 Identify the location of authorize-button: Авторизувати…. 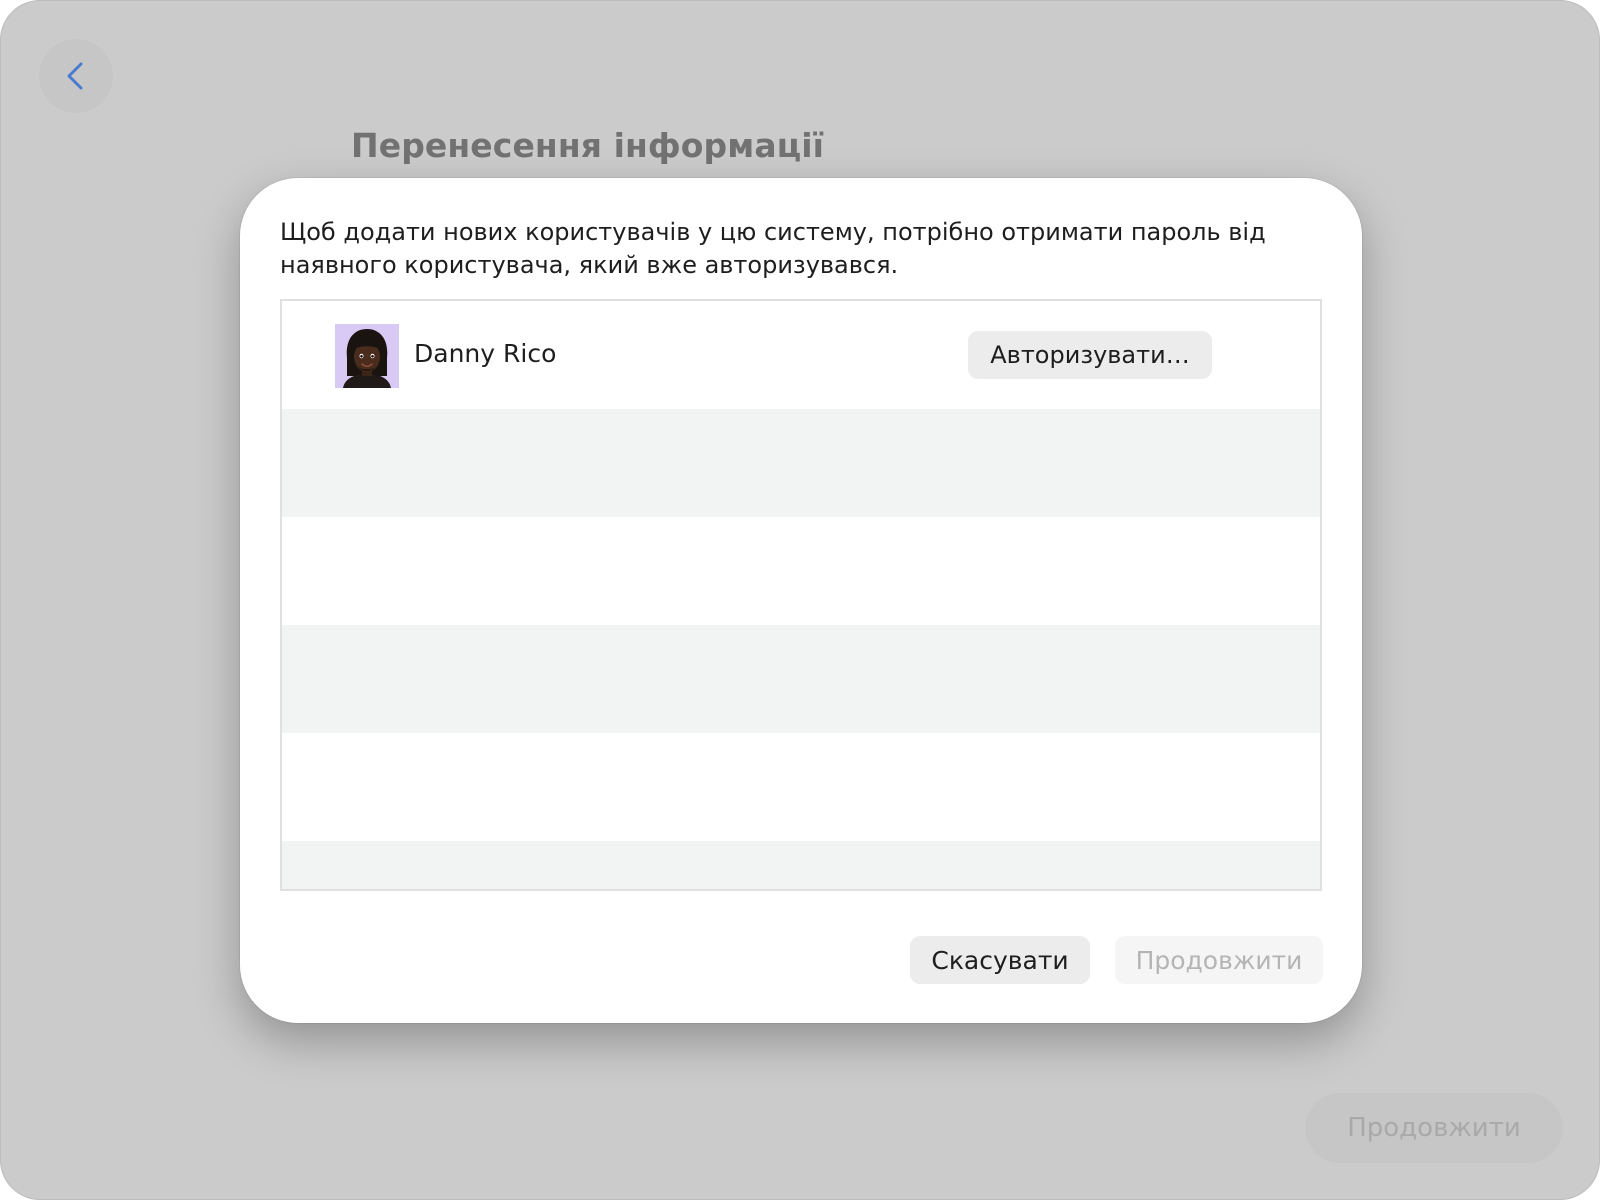
(1090, 355).